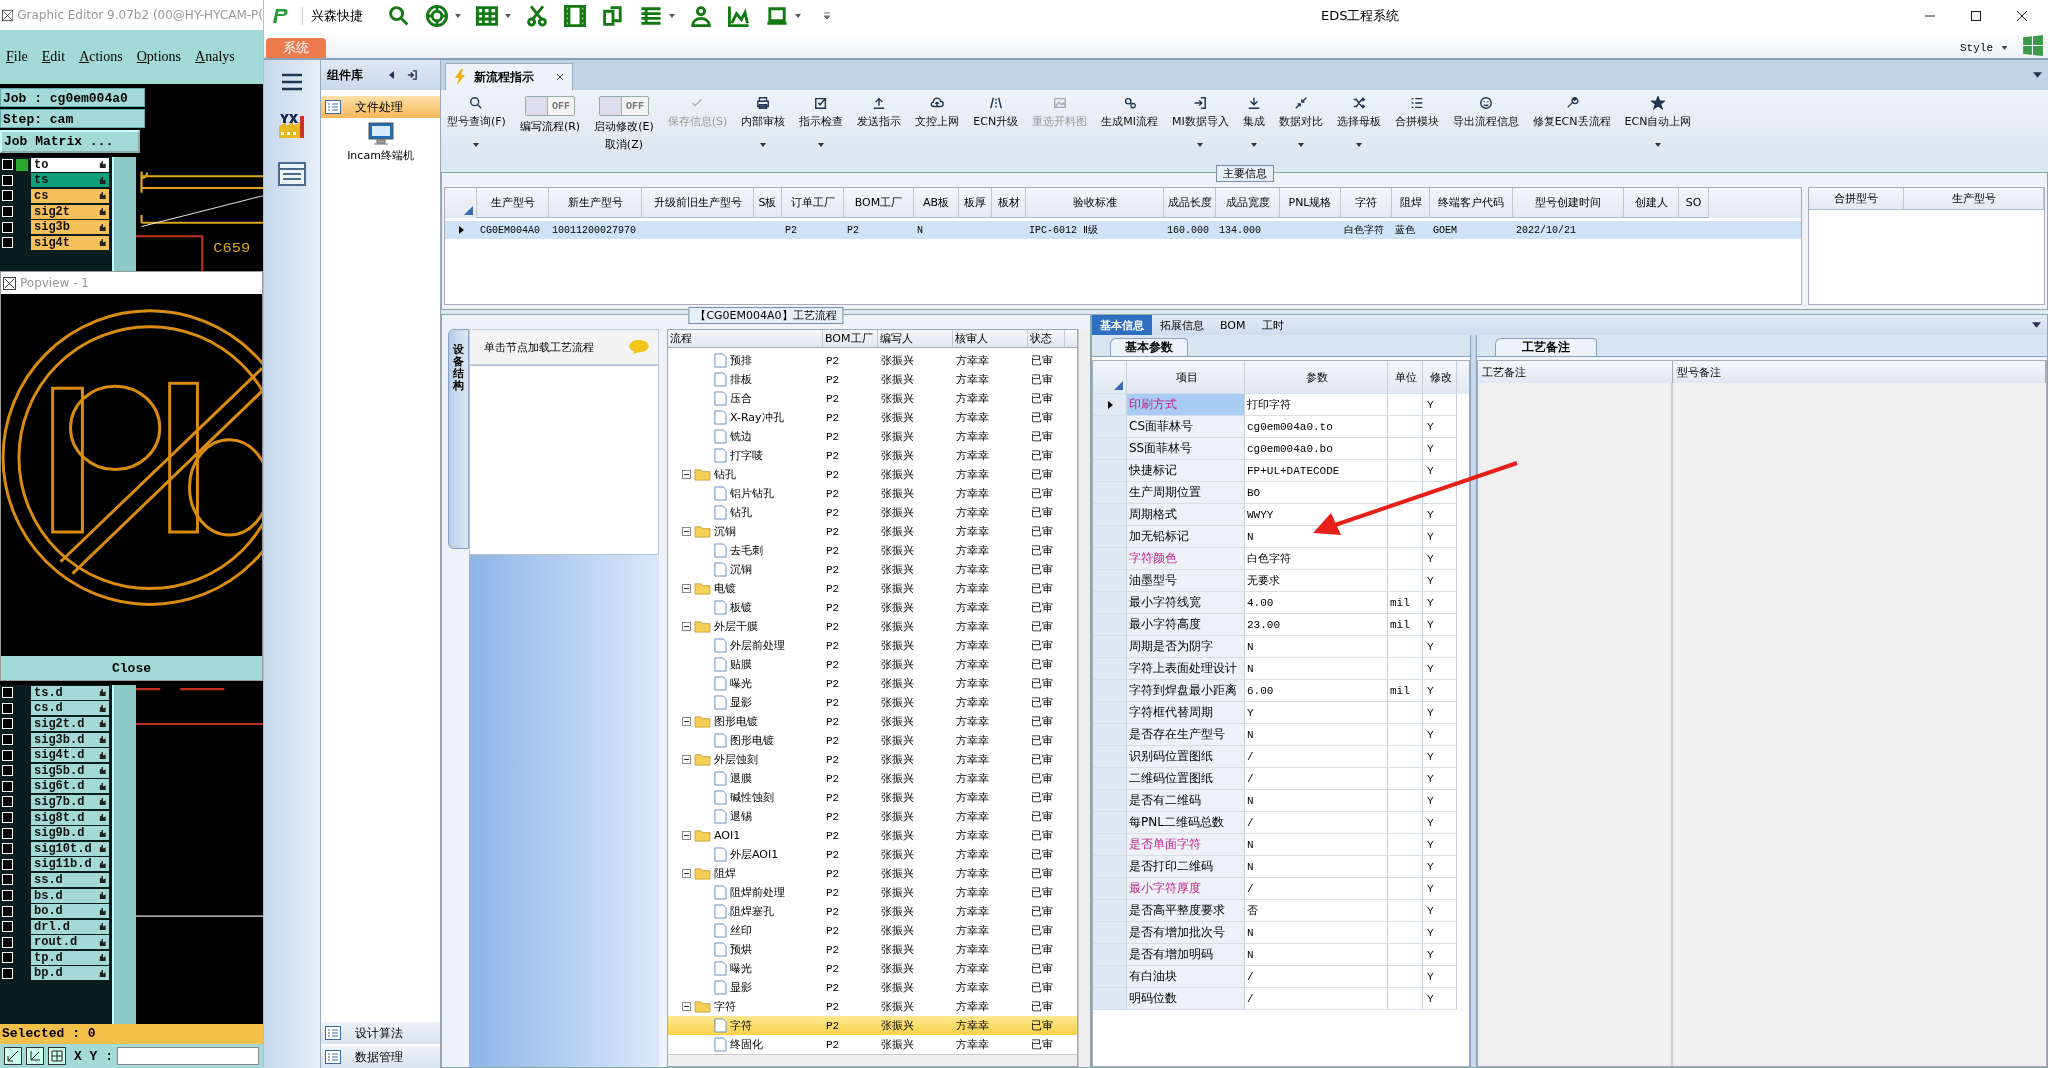 This screenshot has width=2048, height=1068. Describe the element at coordinates (70, 911) in the screenshot. I see `layer-item: bo.d` at that location.